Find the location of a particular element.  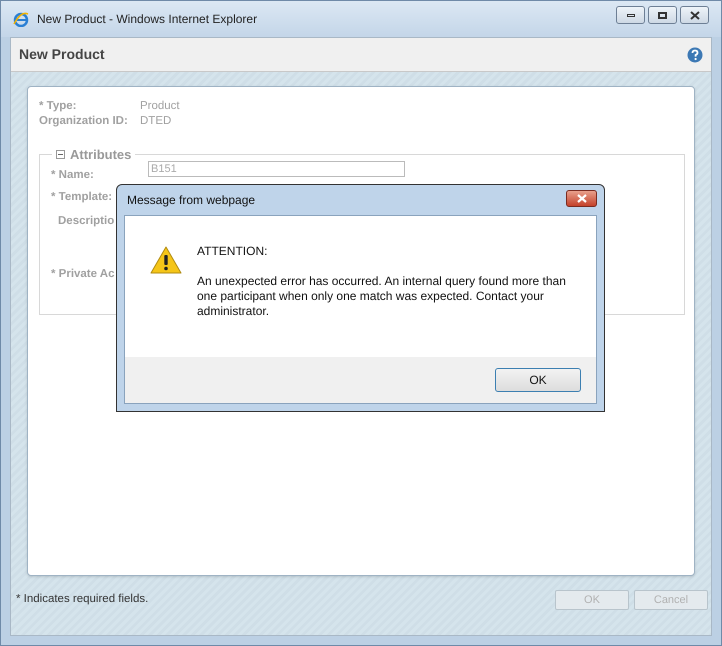

group-title: Attributes is located at coordinates (101, 155).